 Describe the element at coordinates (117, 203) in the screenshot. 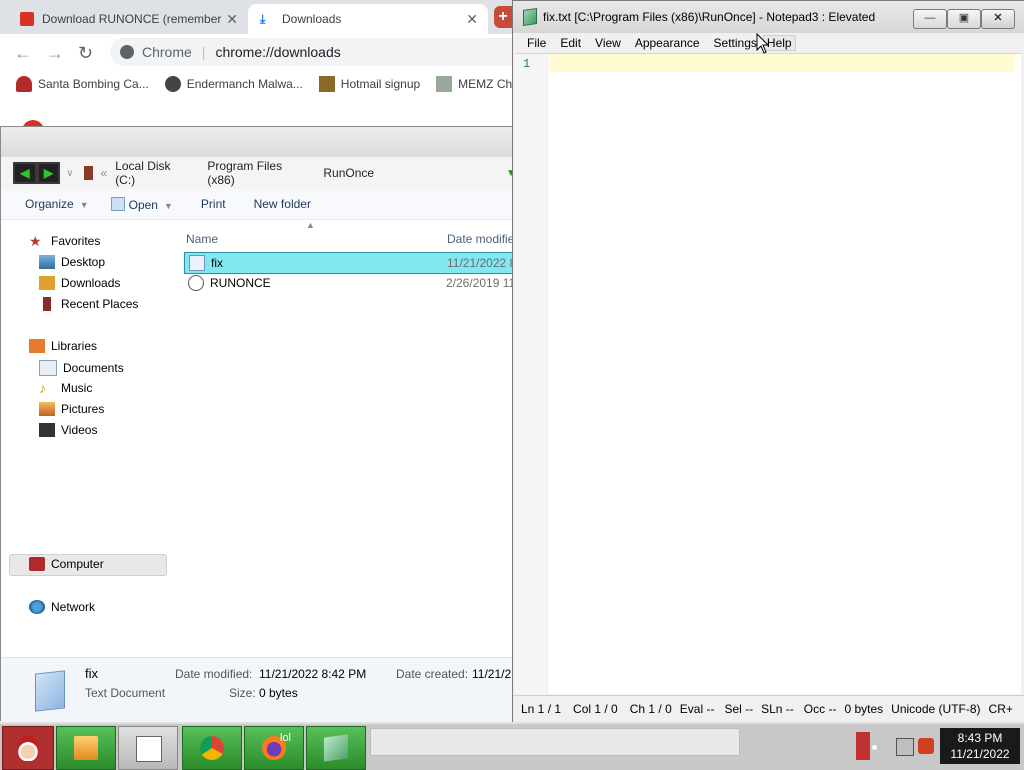

I see `notepad-small-icon` at that location.